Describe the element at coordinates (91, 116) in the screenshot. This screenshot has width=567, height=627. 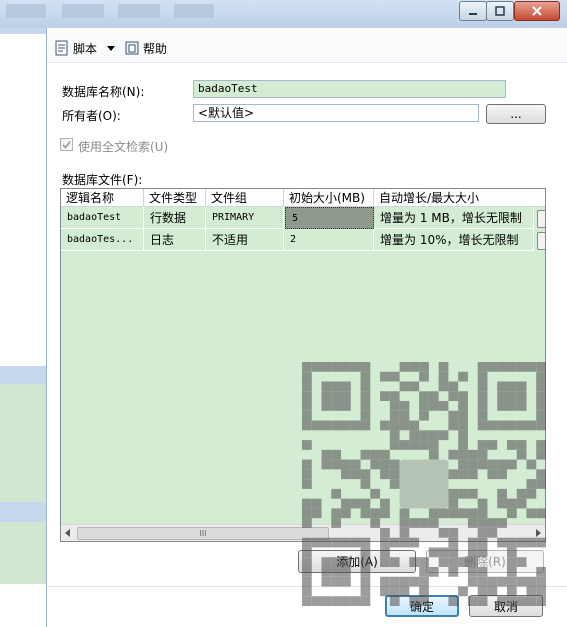
I see `owner-label: 所有者(O):` at that location.